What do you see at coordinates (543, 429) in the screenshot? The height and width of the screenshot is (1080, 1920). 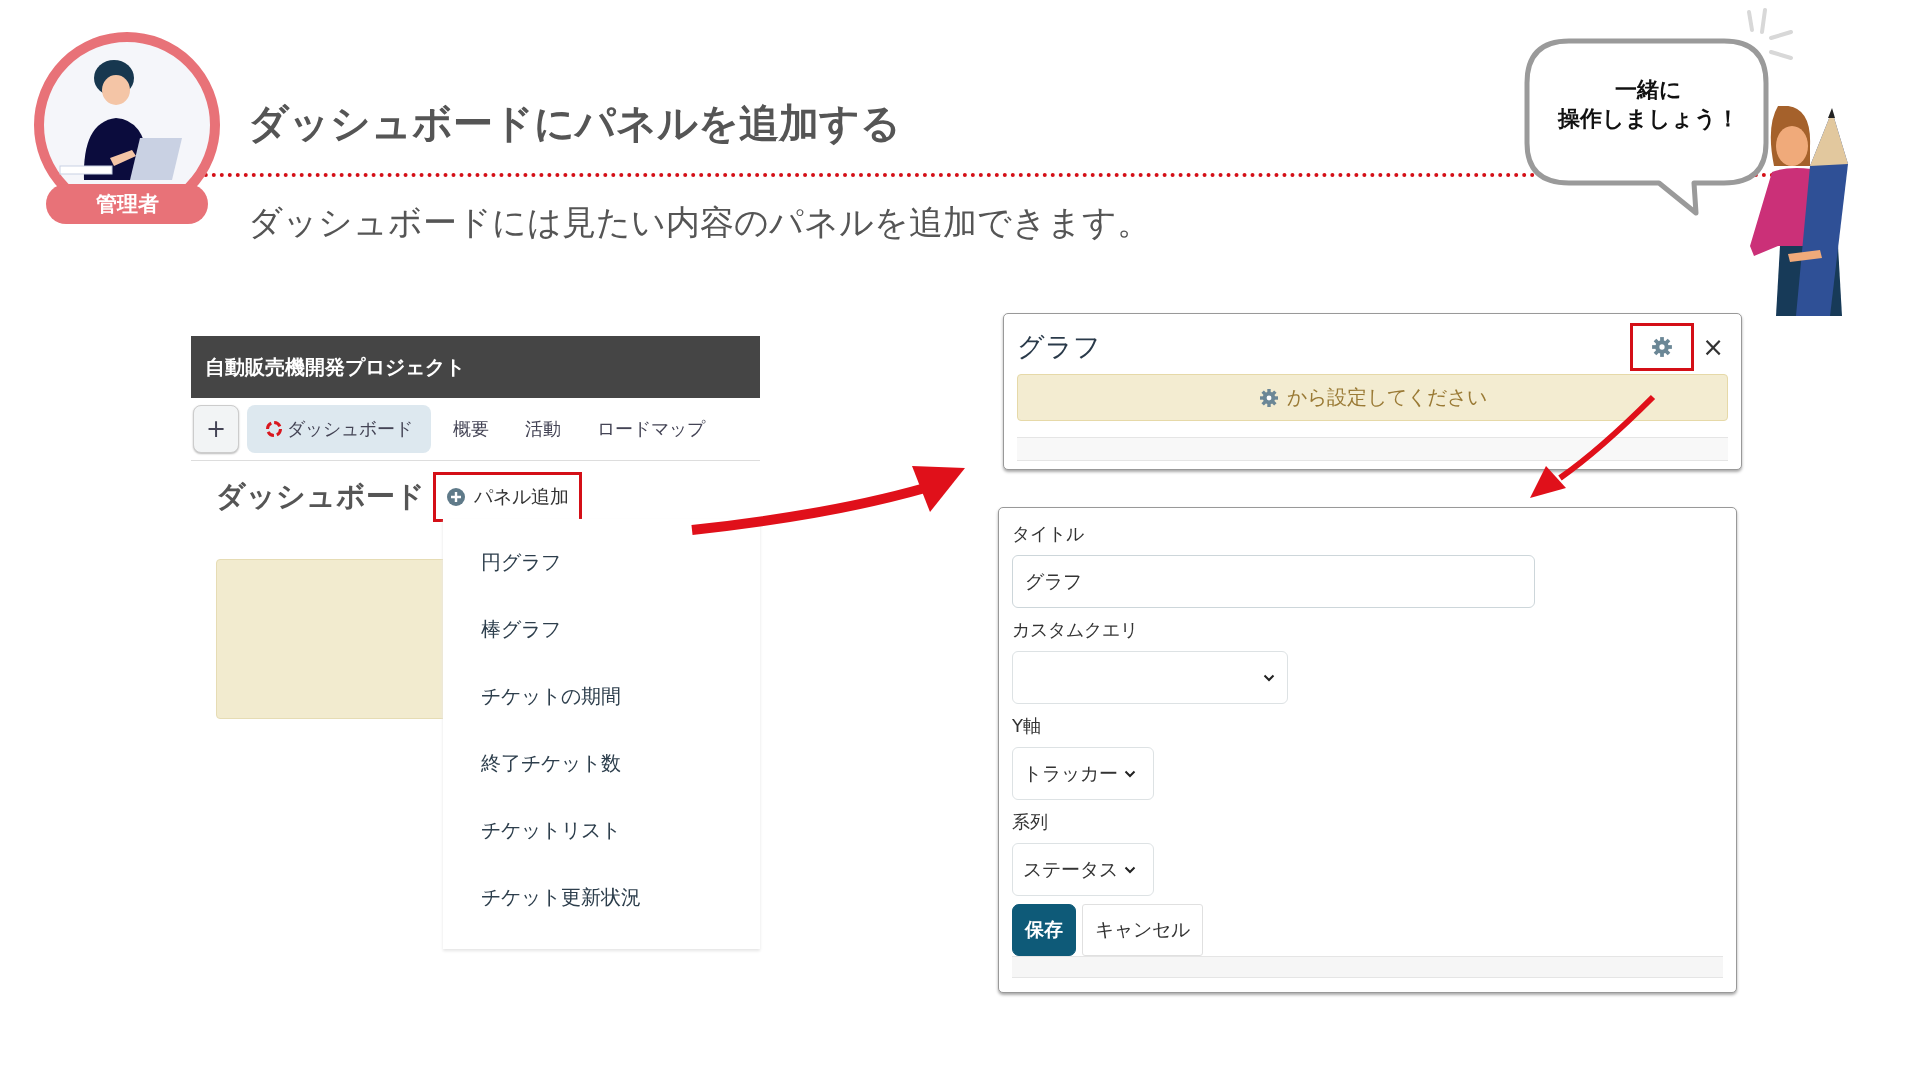 I see `tab: 活動` at bounding box center [543, 429].